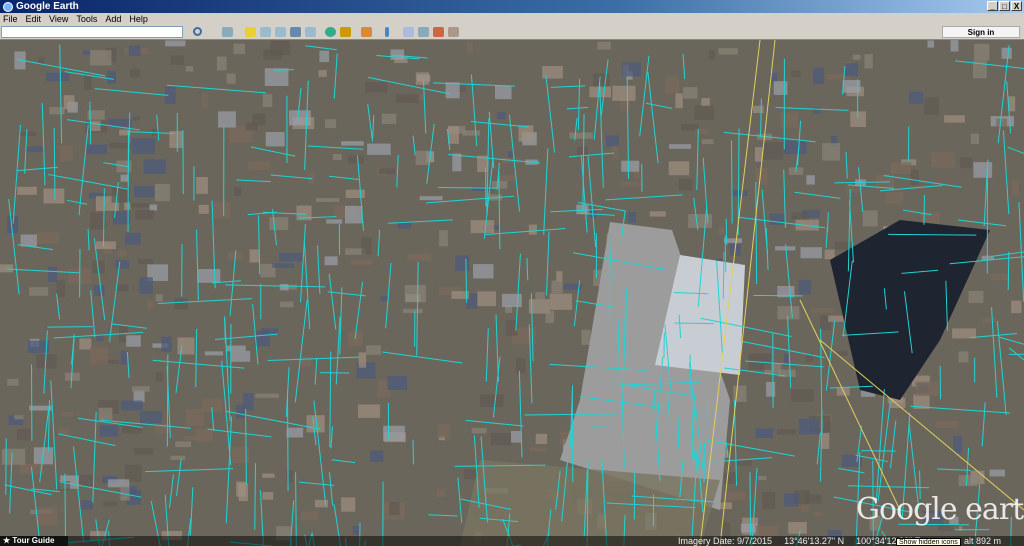 The height and width of the screenshot is (546, 1024). What do you see at coordinates (295, 32) in the screenshot?
I see `image-overlay-icon` at bounding box center [295, 32].